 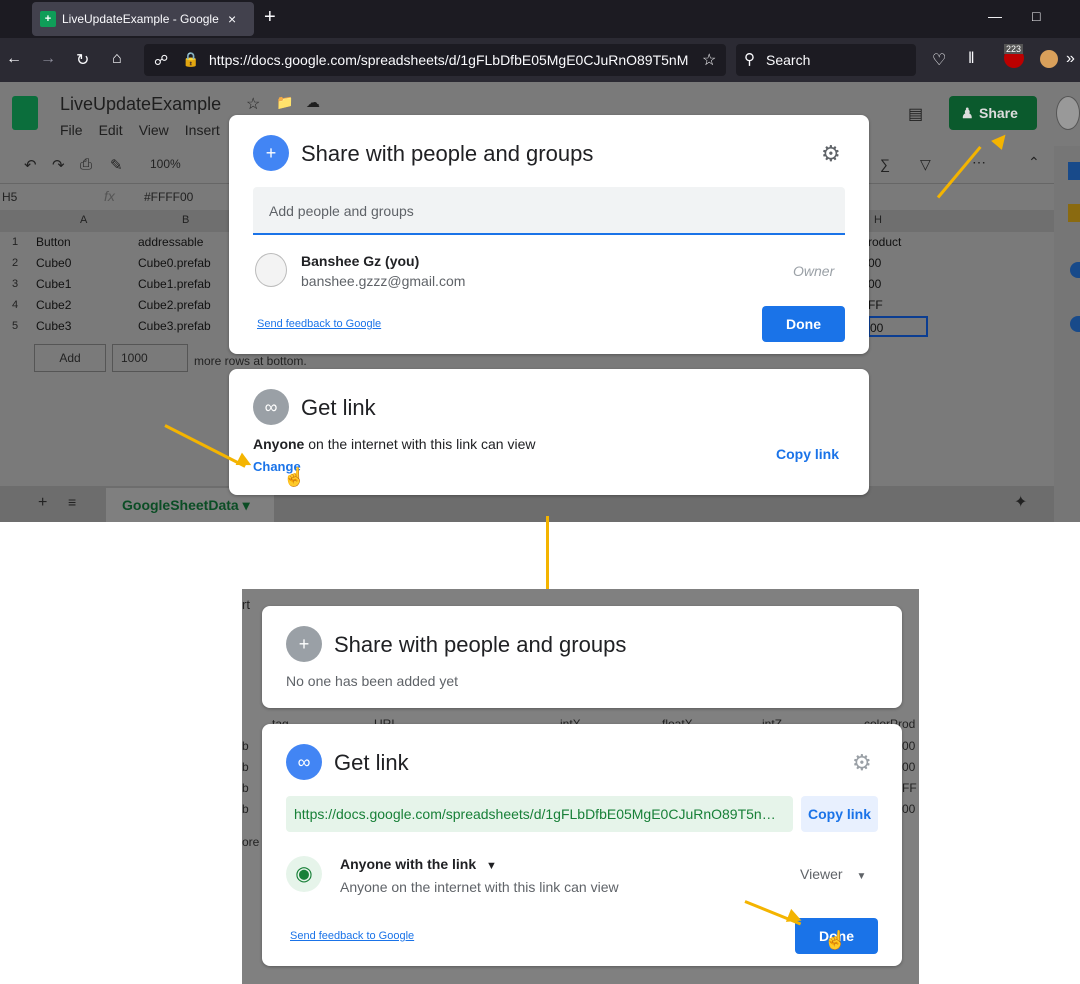 What do you see at coordinates (833, 874) in the screenshot?
I see `role-dropdown: Viewer ▼` at bounding box center [833, 874].